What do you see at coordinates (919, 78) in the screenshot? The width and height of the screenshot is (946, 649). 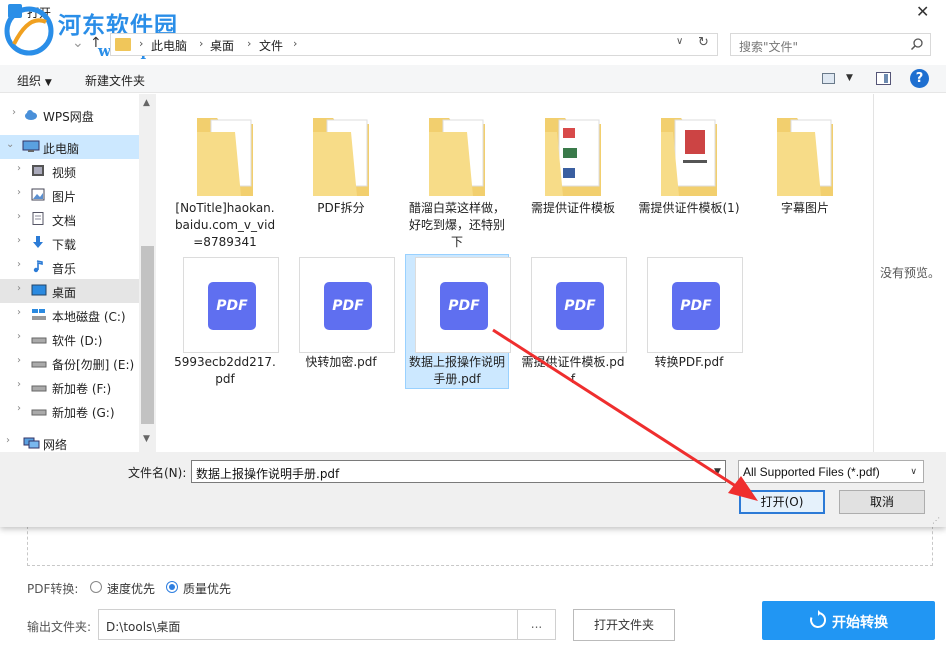 I see `help-icon: ?` at bounding box center [919, 78].